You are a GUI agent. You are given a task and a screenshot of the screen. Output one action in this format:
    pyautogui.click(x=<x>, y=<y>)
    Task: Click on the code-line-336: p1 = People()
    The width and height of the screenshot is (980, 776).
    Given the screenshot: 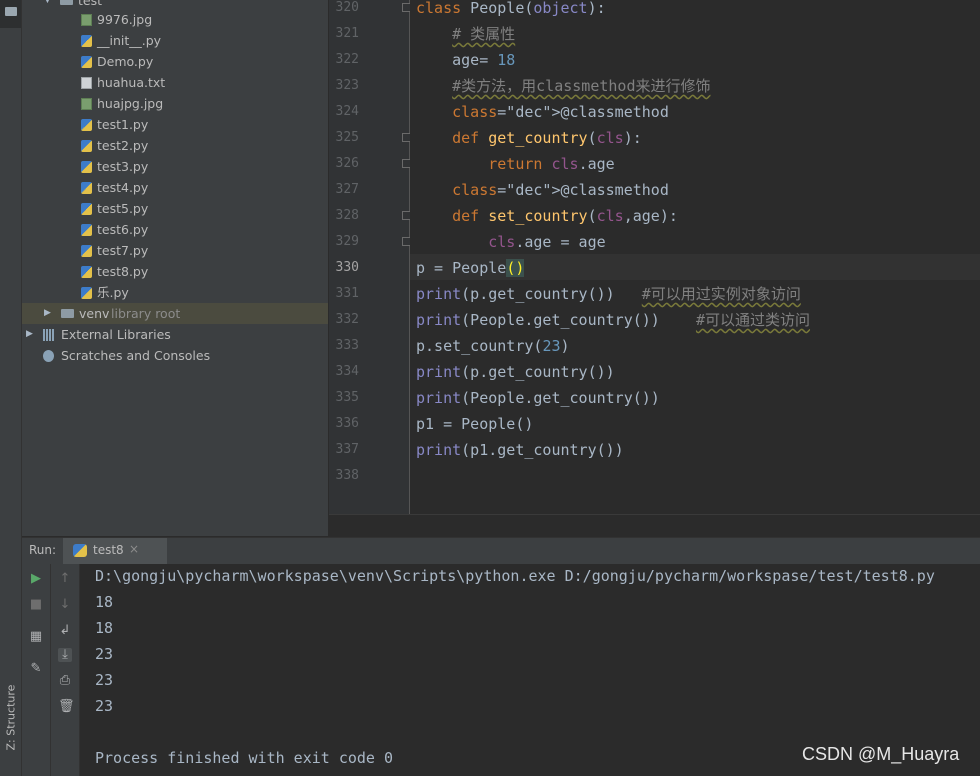 What is the action you would take?
    pyautogui.click(x=474, y=424)
    